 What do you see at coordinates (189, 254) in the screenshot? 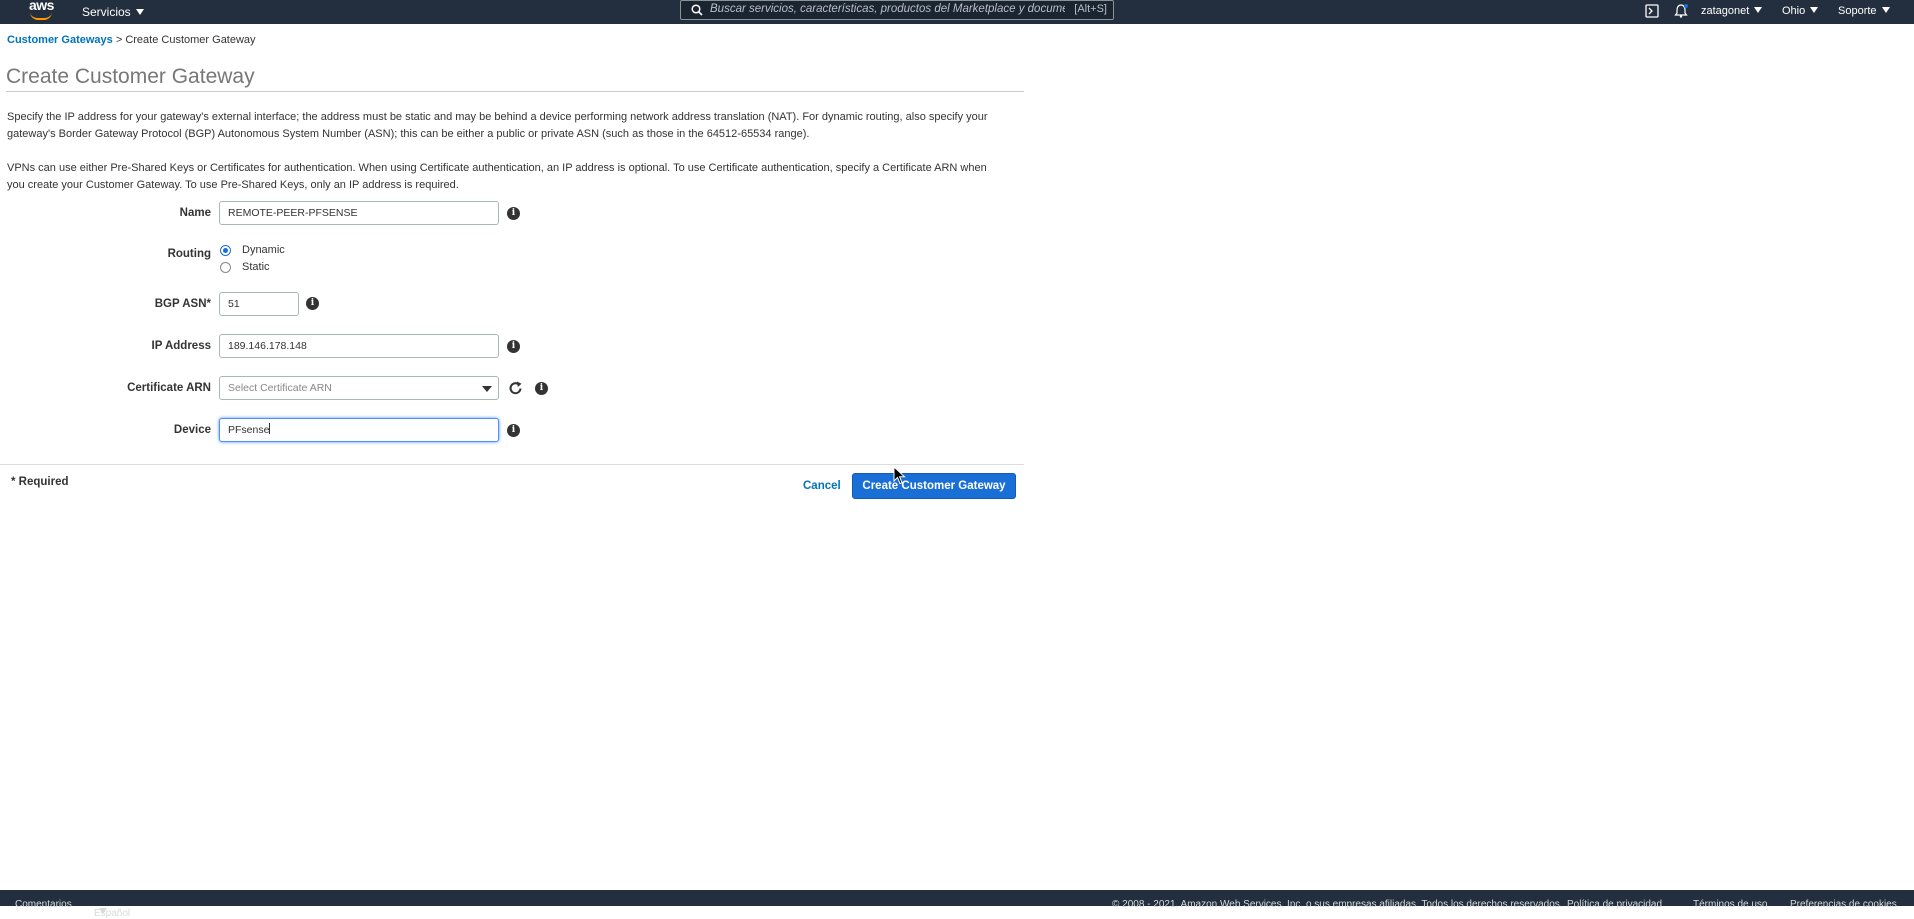
I see `routing-label: Routing` at bounding box center [189, 254].